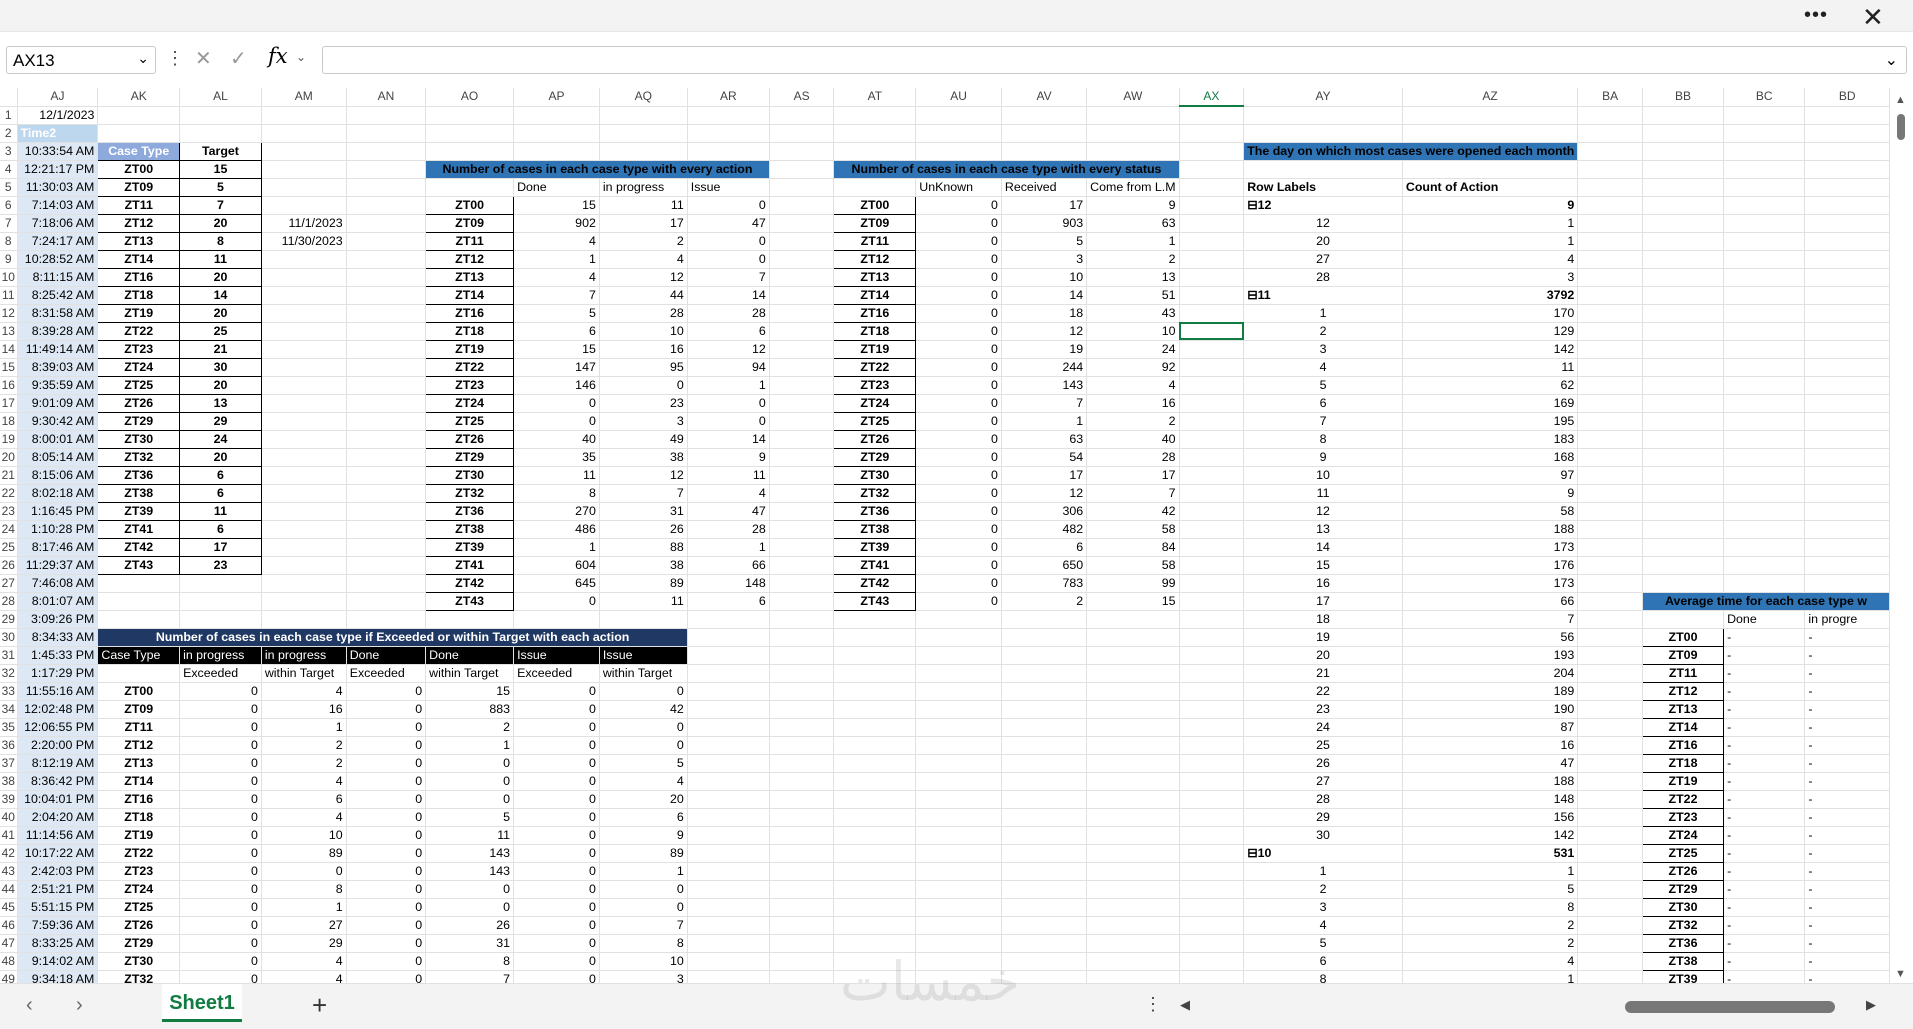 This screenshot has height=1029, width=1913. I want to click on cell: 531, so click(1490, 853).